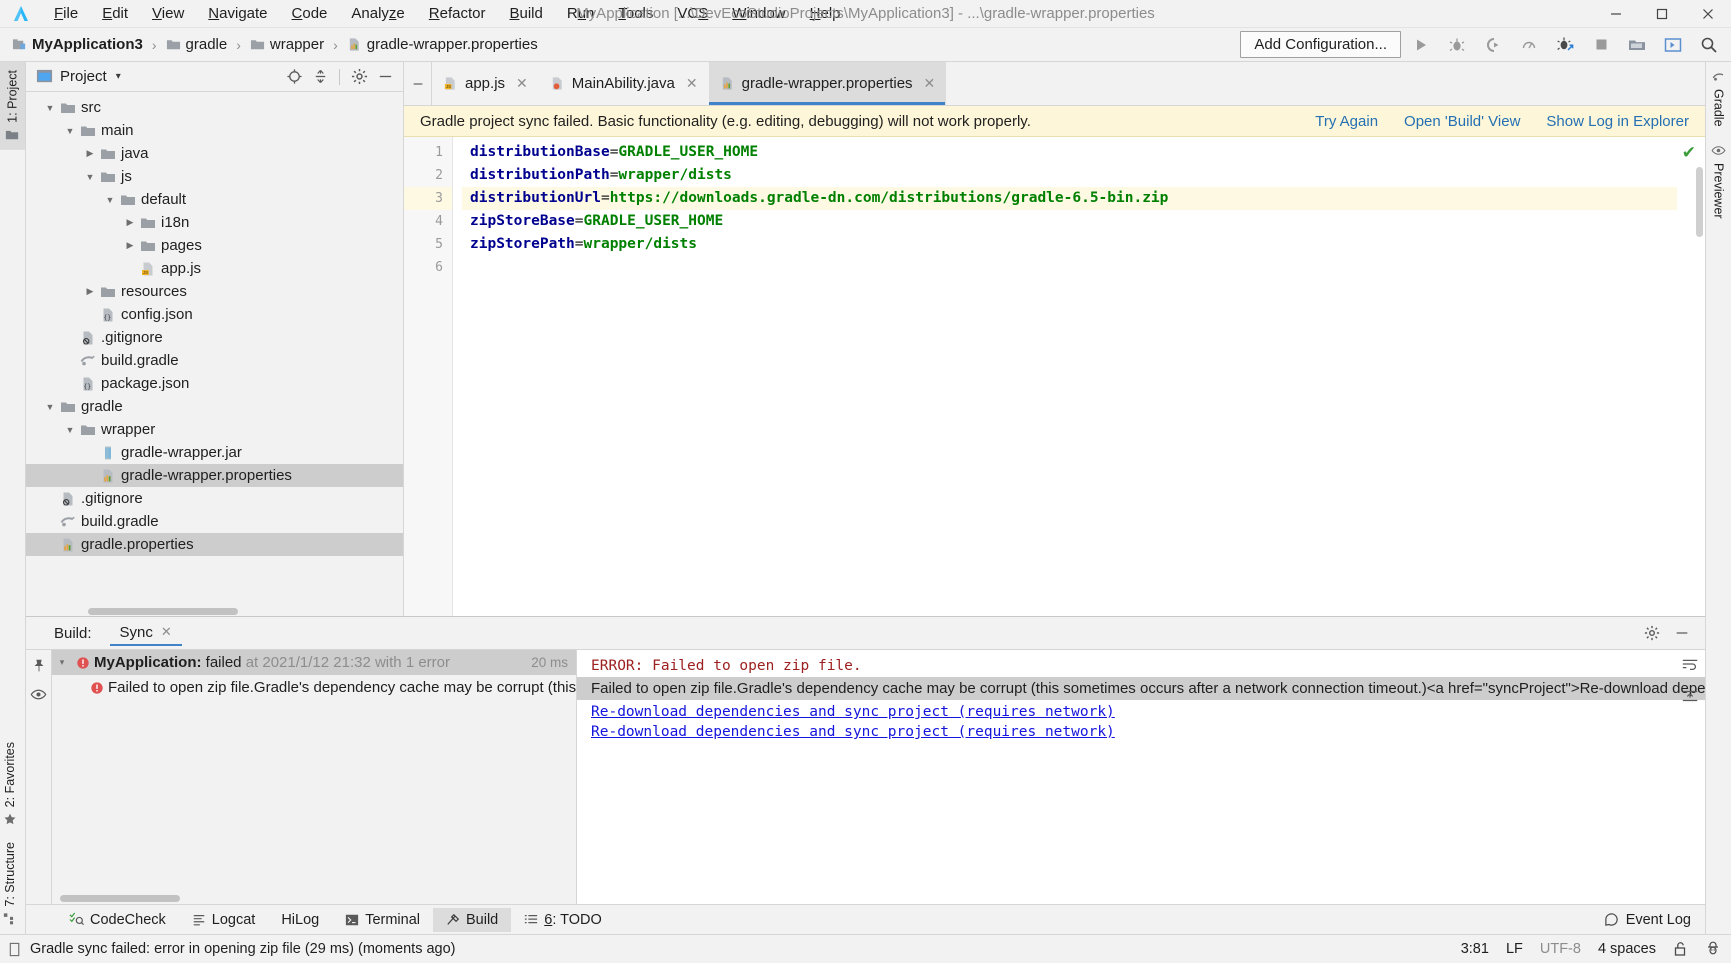 Image resolution: width=1731 pixels, height=963 pixels. I want to click on soft-wrap-icon, so click(1690, 664).